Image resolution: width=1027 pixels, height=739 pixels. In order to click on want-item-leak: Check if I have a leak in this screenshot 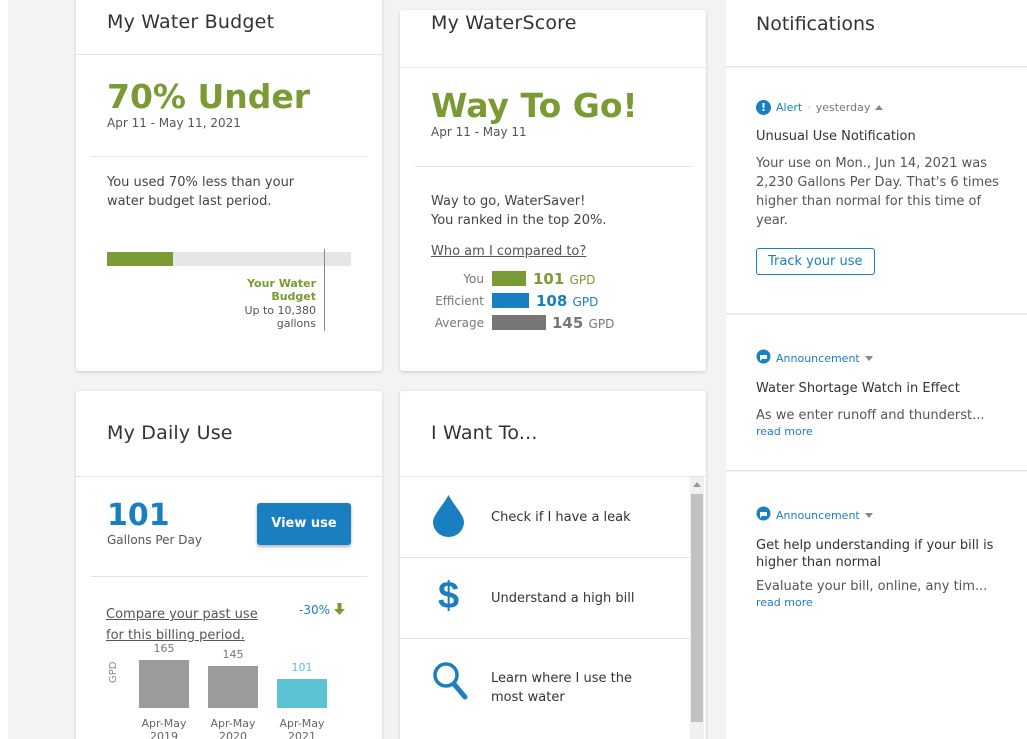, I will do `click(545, 517)`.